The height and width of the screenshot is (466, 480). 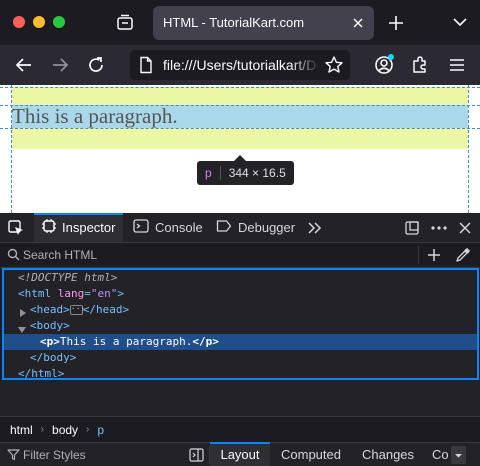 I want to click on tab-changes: Changes, so click(x=388, y=454).